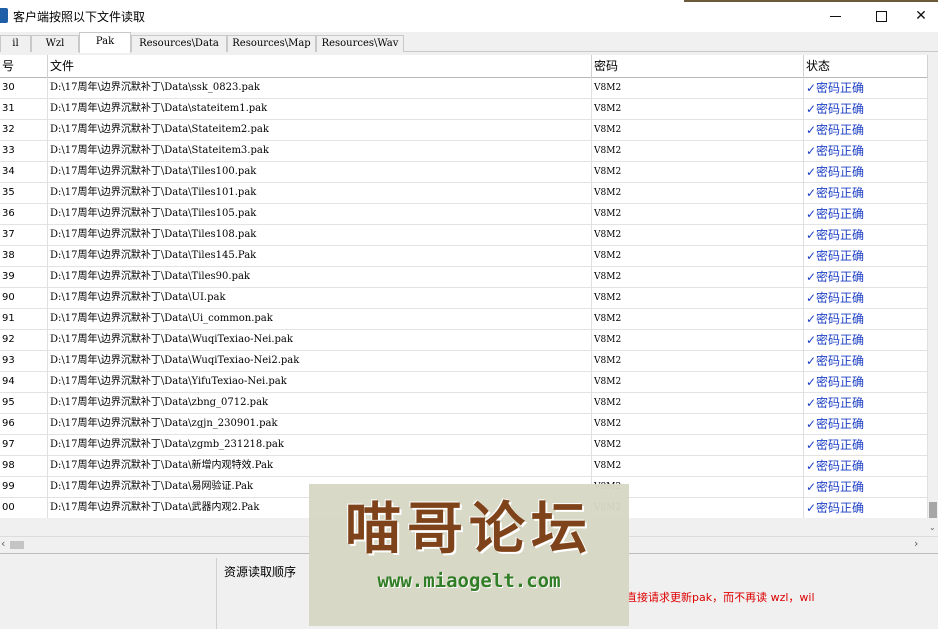 The image size is (938, 629). I want to click on tab-resources-wav: Resources\Wav, so click(360, 43).